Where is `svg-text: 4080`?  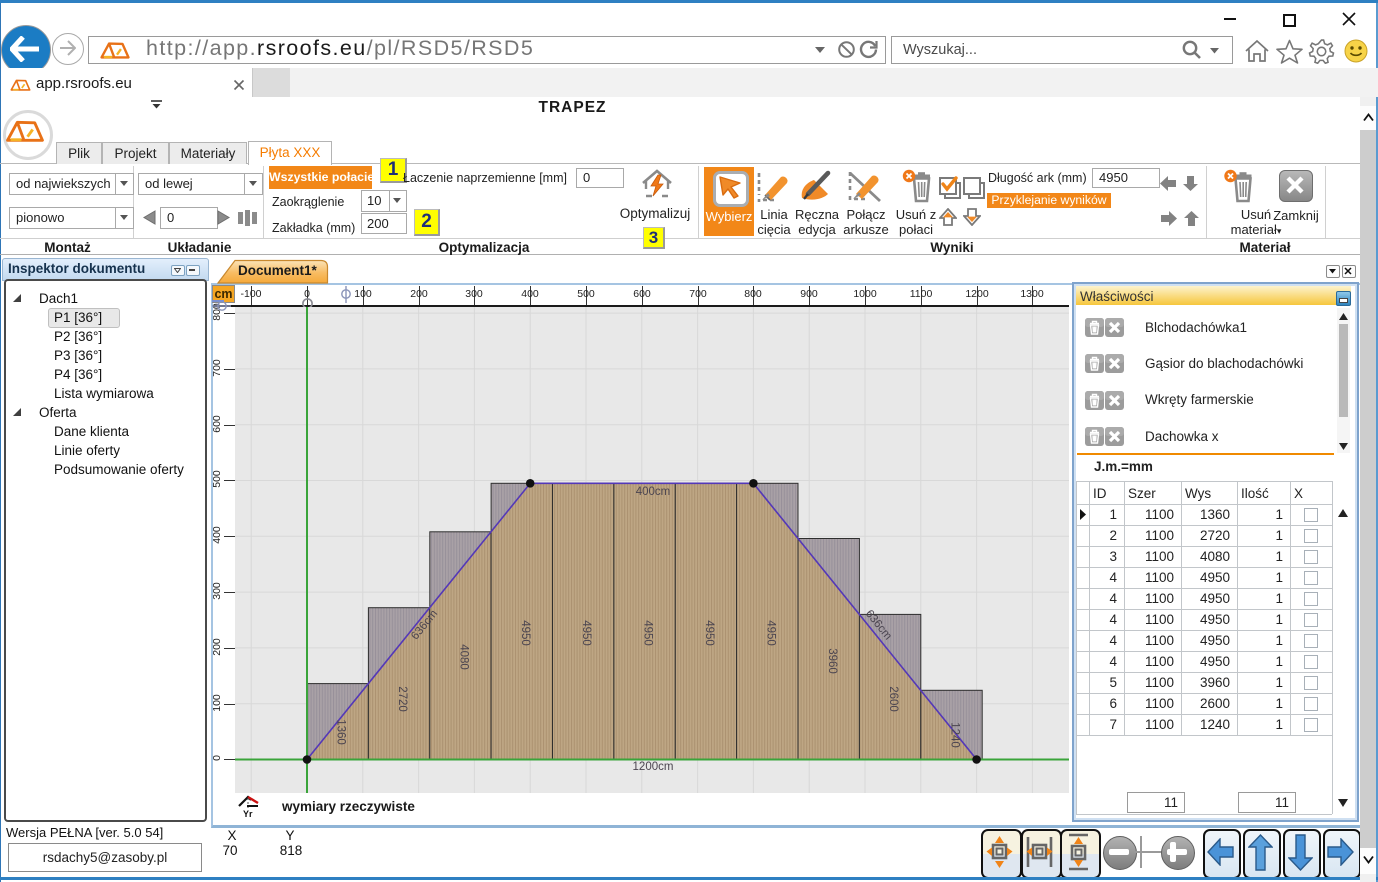 svg-text: 4080 is located at coordinates (464, 657).